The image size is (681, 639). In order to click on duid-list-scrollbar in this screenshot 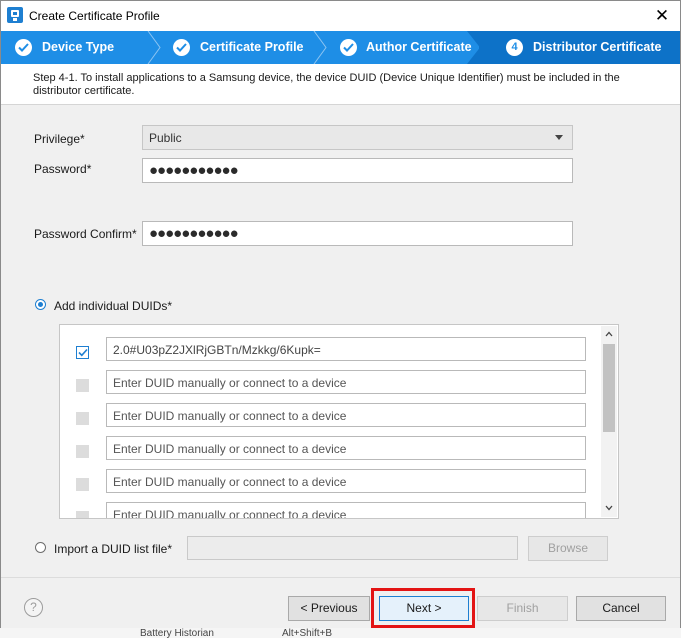, I will do `click(609, 421)`.